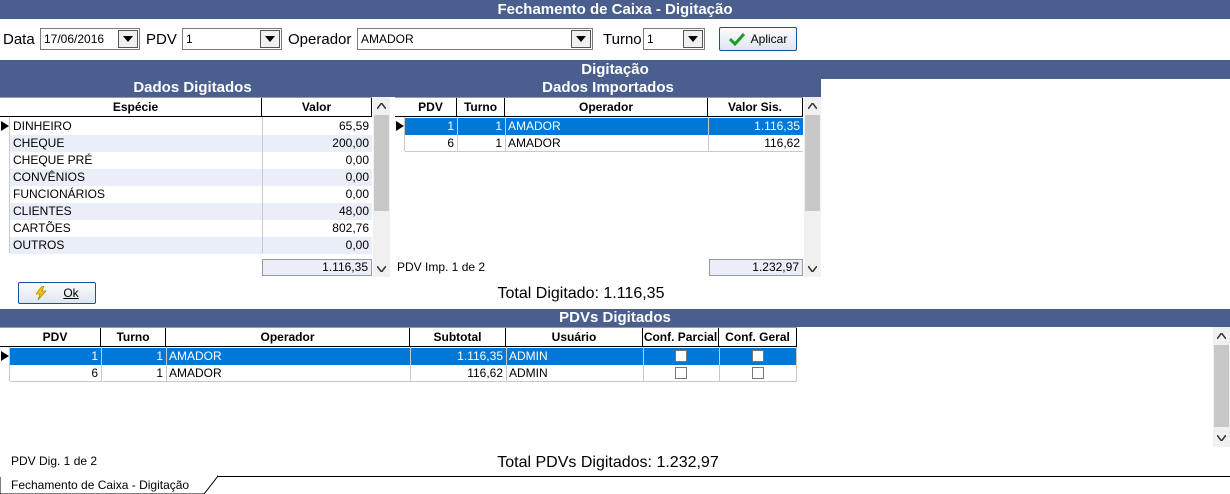 This screenshot has height=494, width=1230. Describe the element at coordinates (191, 143) in the screenshot. I see `table-row: CHEQUE 200,00` at that location.